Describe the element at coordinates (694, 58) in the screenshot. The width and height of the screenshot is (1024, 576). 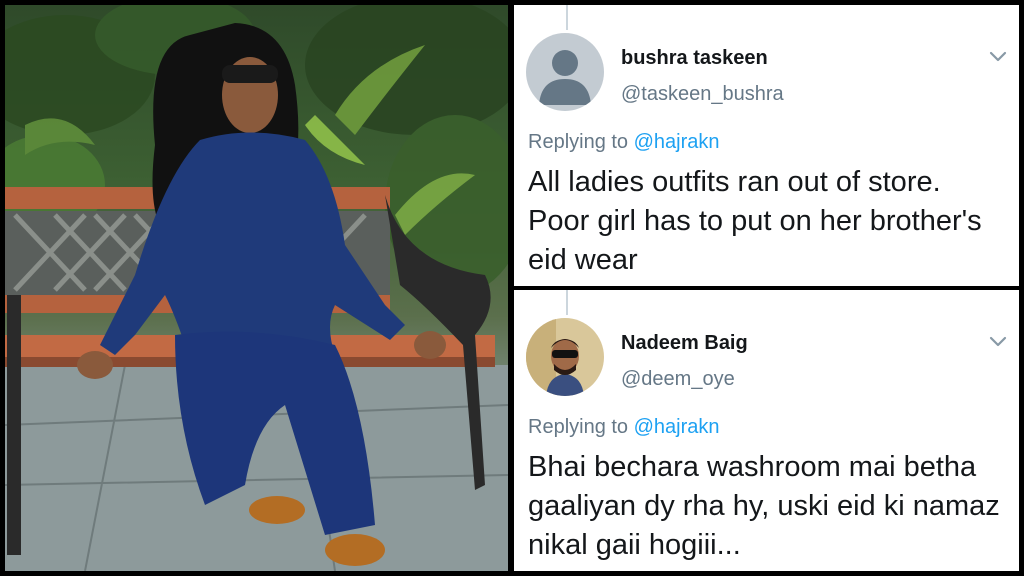
I see `display-name: bushra taskeen` at that location.